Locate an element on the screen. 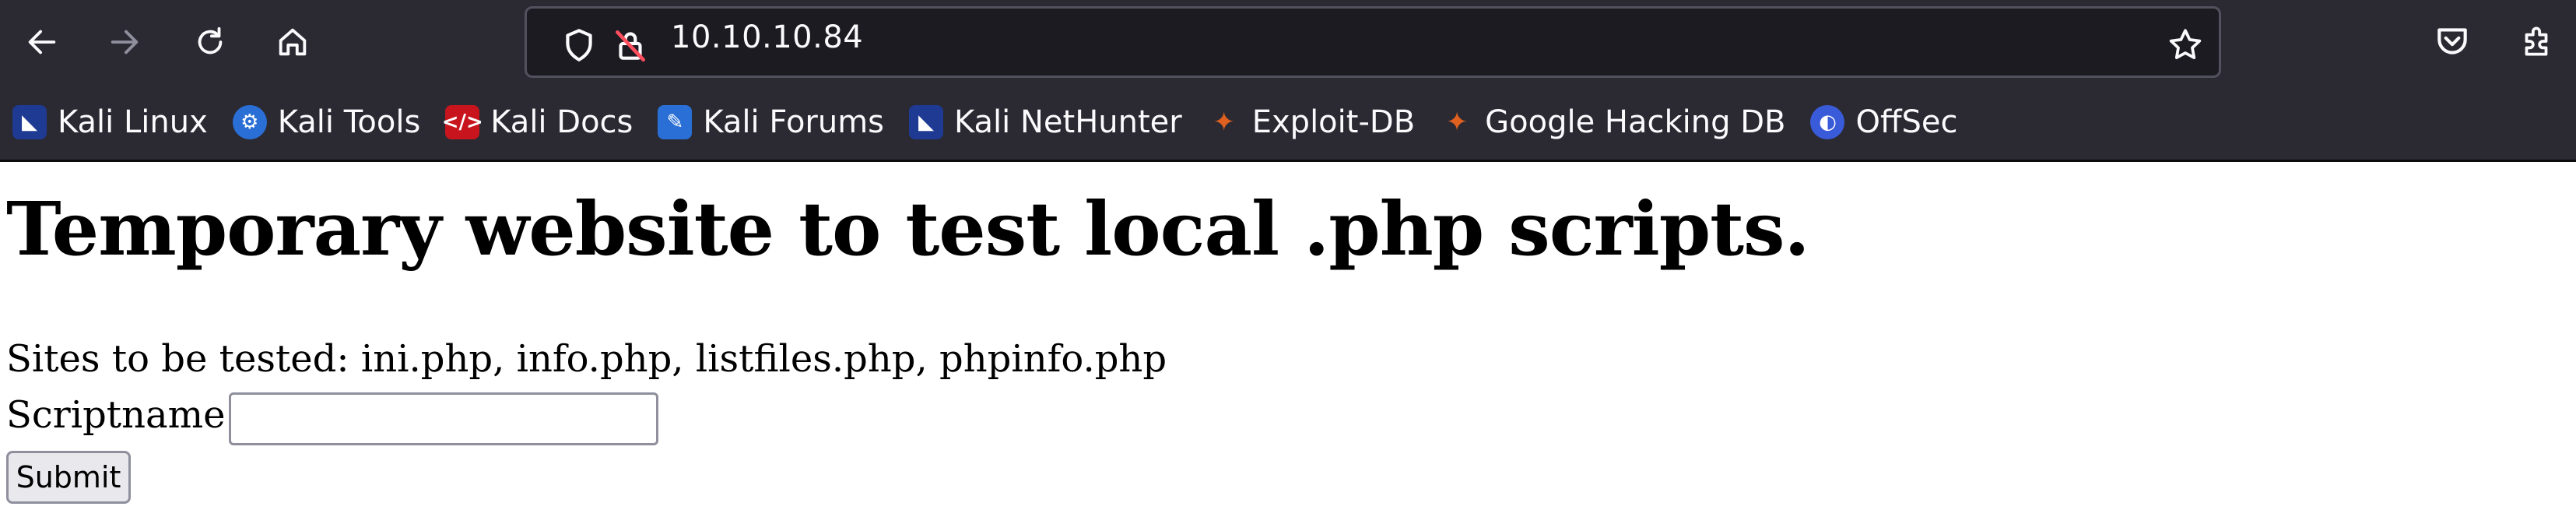 The width and height of the screenshot is (2576, 524). reload-button is located at coordinates (210, 42).